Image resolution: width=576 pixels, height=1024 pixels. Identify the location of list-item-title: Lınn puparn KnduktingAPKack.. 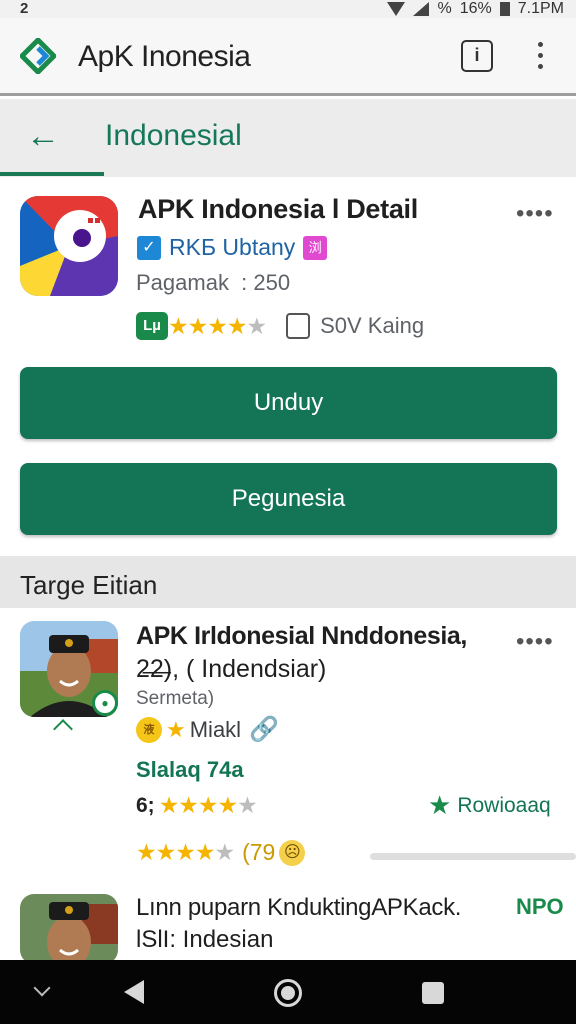
(298, 908).